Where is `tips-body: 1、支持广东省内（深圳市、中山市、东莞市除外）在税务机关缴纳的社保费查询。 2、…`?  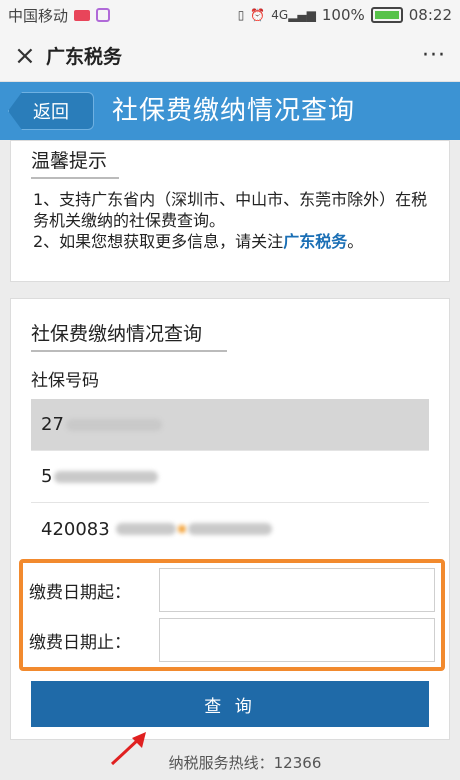
tips-body: 1、支持广东省内（深圳市、中山市、东莞市除外）在税务机关缴纳的社保费查询。 2、… is located at coordinates (230, 215).